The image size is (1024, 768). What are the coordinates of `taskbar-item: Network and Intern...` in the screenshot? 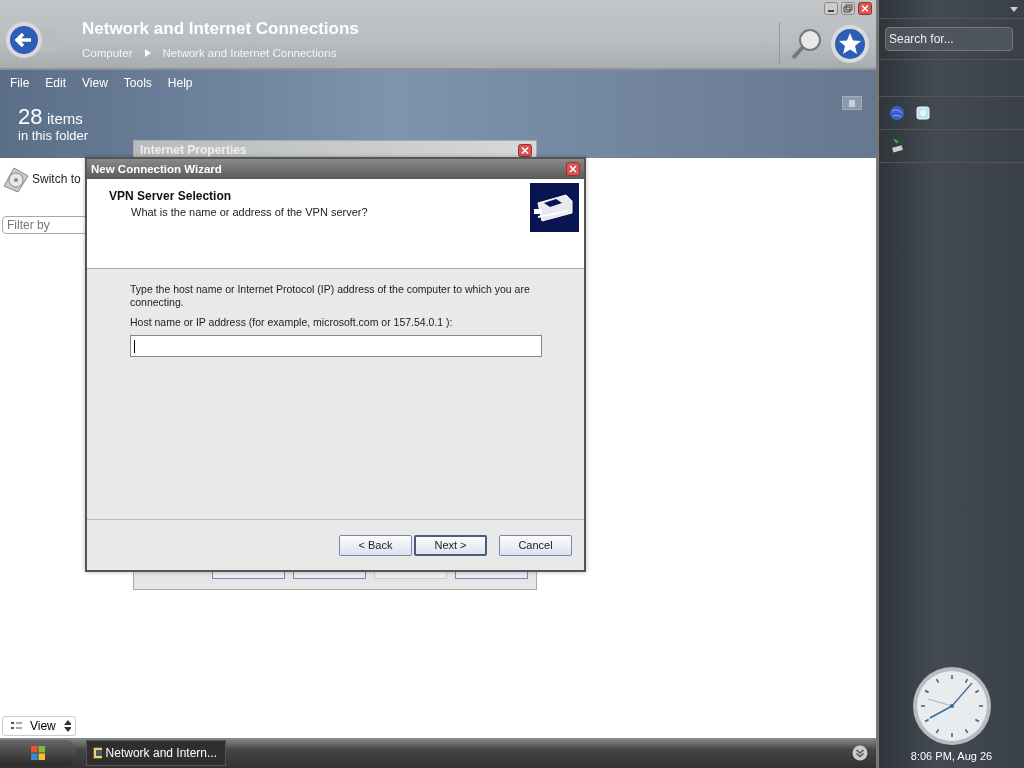 It's located at (156, 753).